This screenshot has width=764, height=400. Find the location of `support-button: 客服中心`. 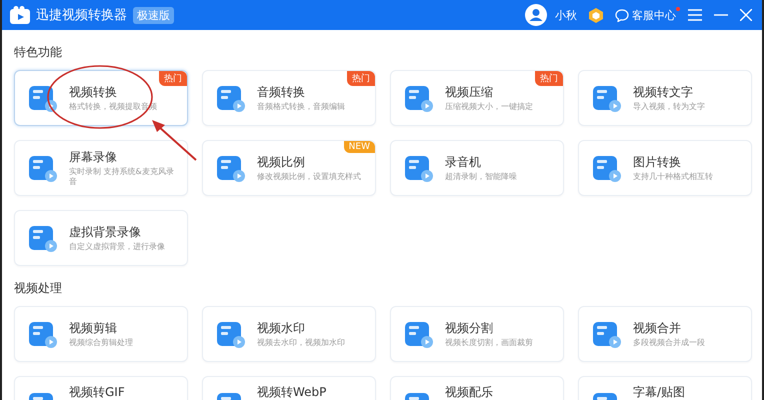

support-button: 客服中心 is located at coordinates (645, 15).